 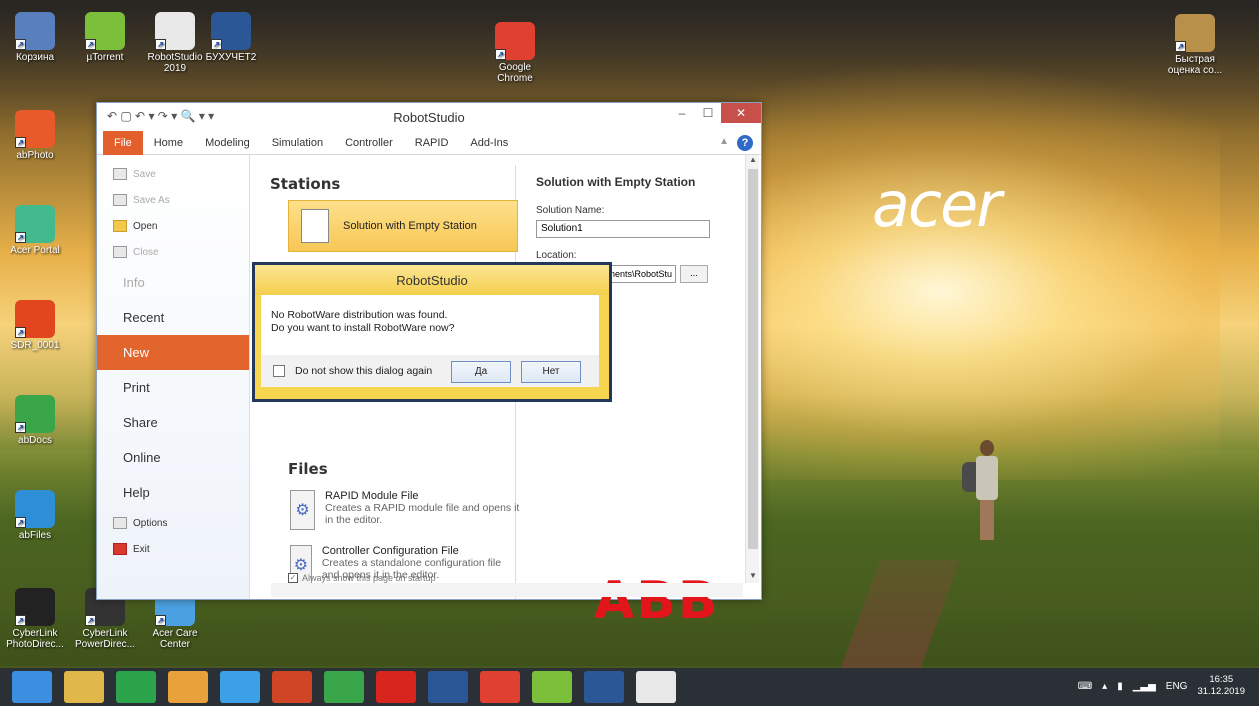 I want to click on tab-home: Home, so click(x=168, y=143).